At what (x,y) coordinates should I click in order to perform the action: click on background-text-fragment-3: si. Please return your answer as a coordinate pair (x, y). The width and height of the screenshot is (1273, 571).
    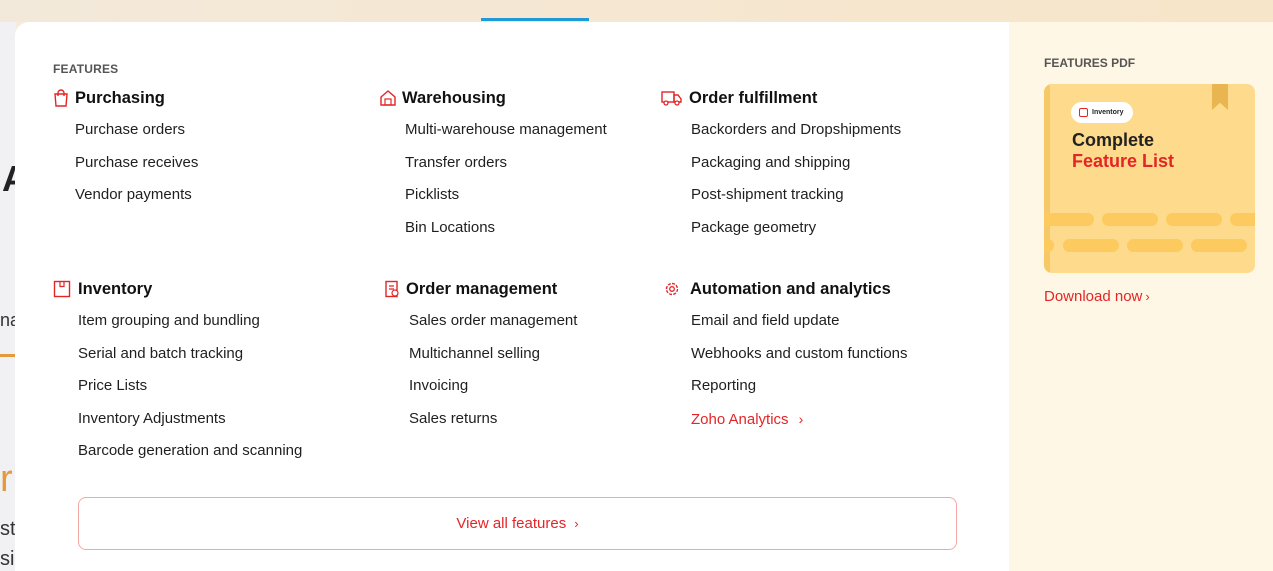
    Looking at the image, I should click on (7, 559).